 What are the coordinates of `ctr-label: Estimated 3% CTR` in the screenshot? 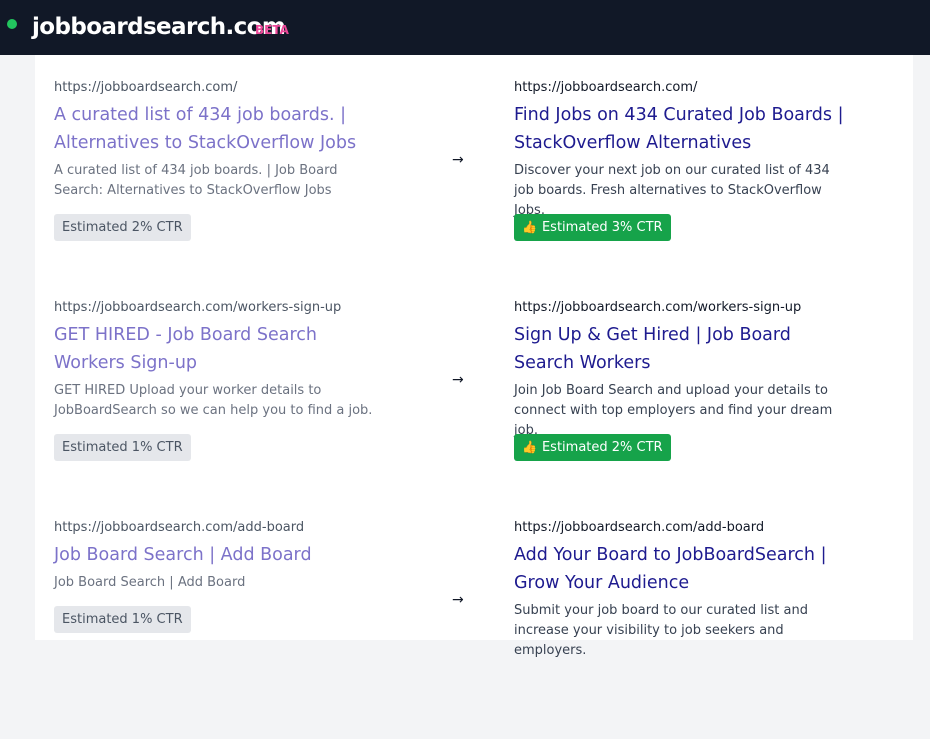 It's located at (602, 227).